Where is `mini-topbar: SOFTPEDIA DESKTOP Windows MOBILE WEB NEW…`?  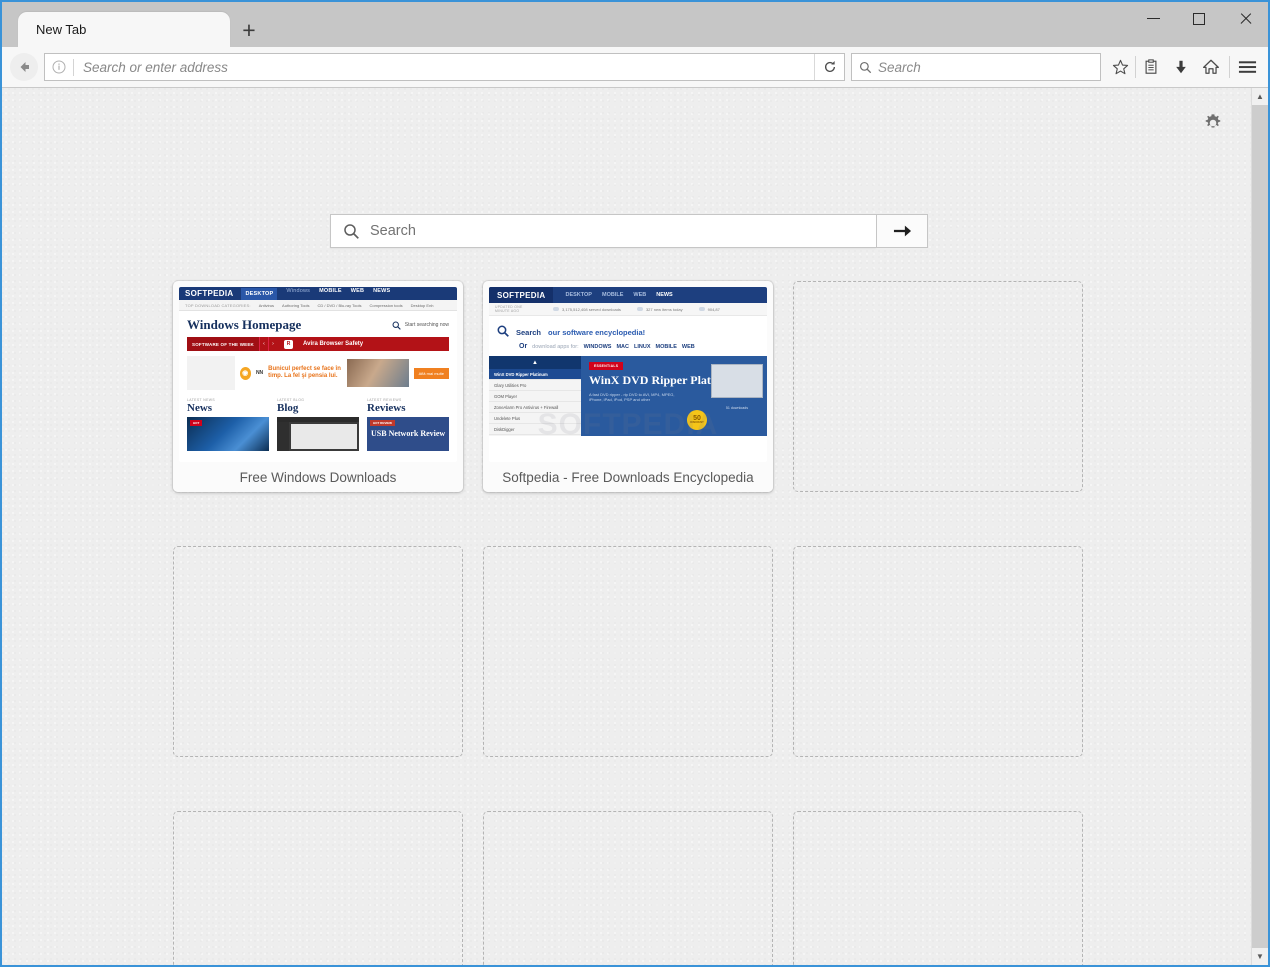
mini-topbar: SOFTPEDIA DESKTOP Windows MOBILE WEB NEW… is located at coordinates (318, 293).